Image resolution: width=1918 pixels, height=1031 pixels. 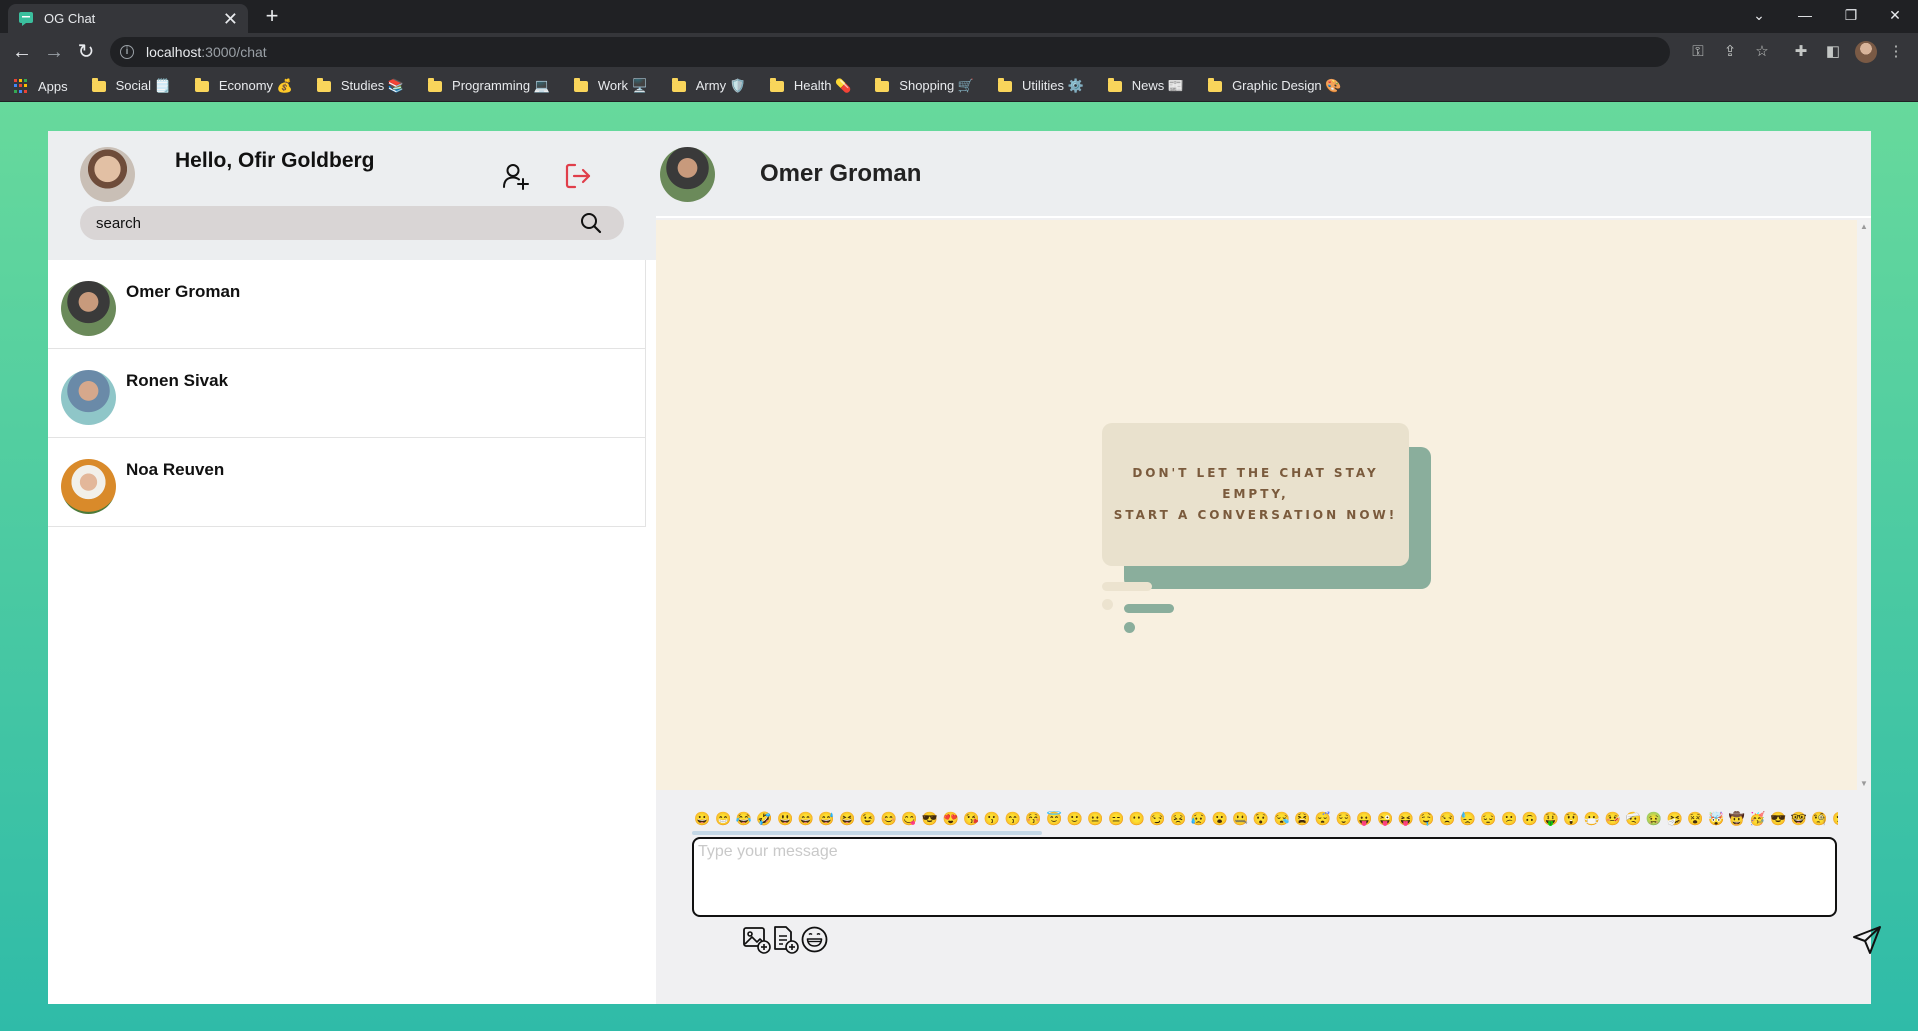 What do you see at coordinates (1385, 819) in the screenshot?
I see `emoji-option: 😜` at bounding box center [1385, 819].